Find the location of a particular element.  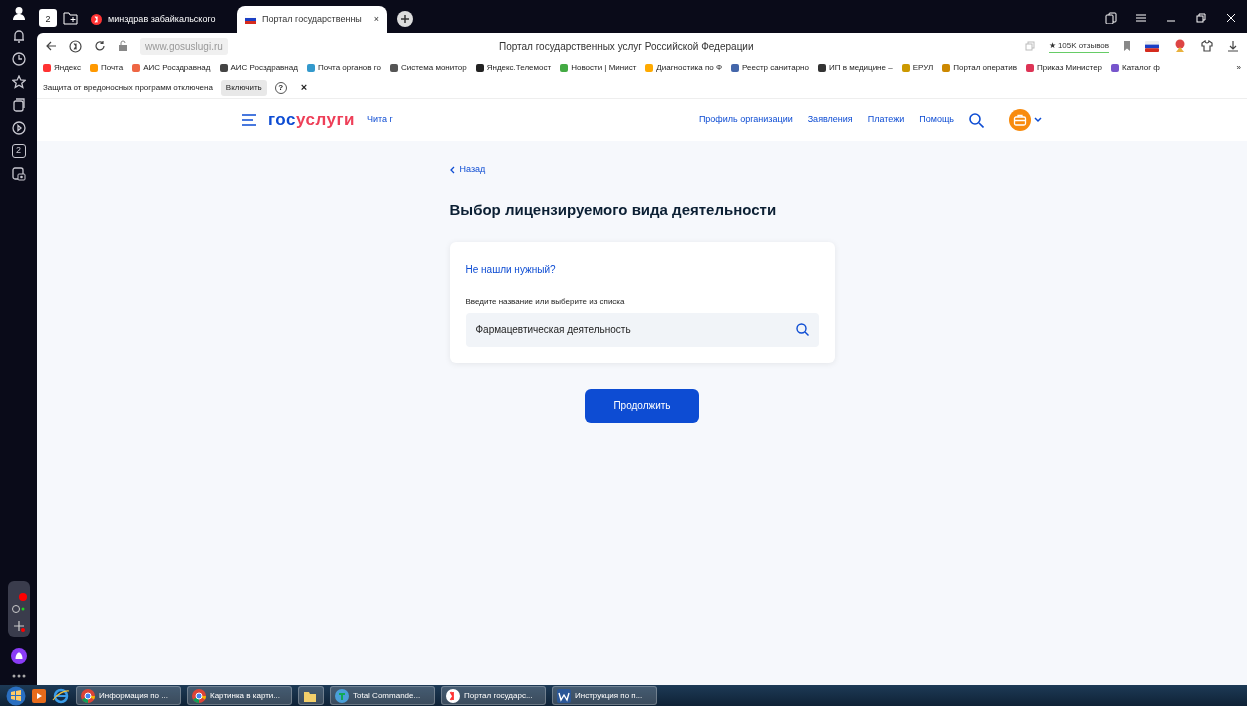

taskbar-button is located at coordinates (311, 695).